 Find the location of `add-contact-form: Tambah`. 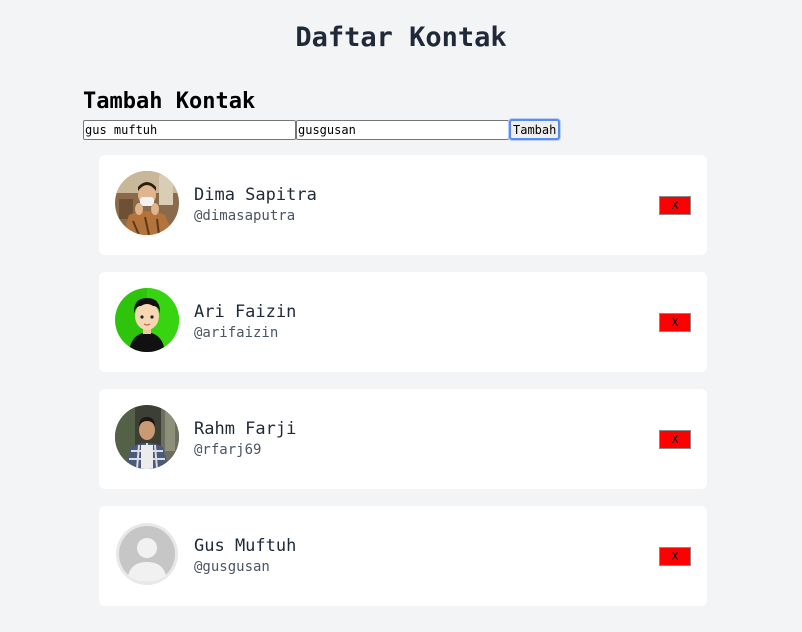

add-contact-form: Tambah is located at coordinates (322, 129).